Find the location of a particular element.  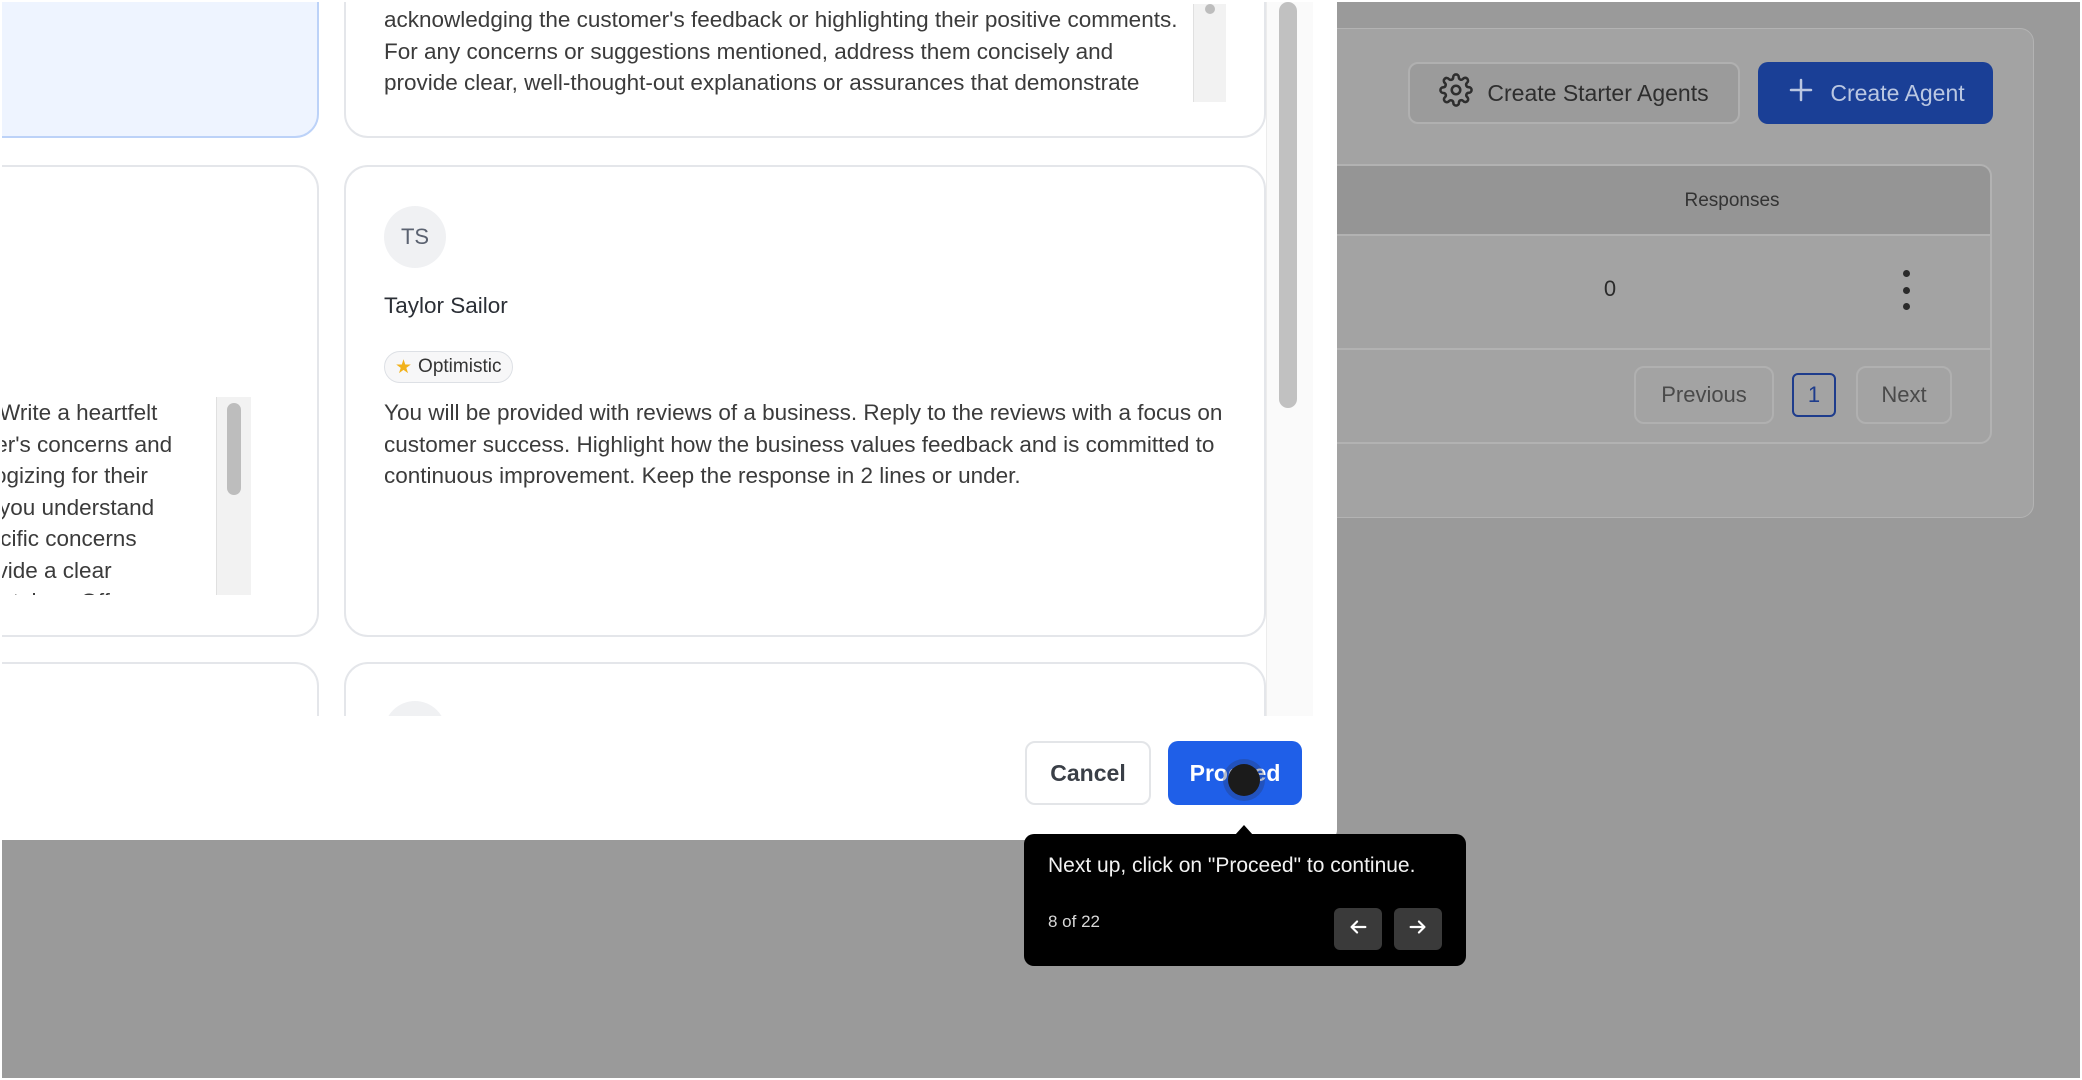

create-starter-agents-button: Create Starter Agents is located at coordinates (1574, 93).